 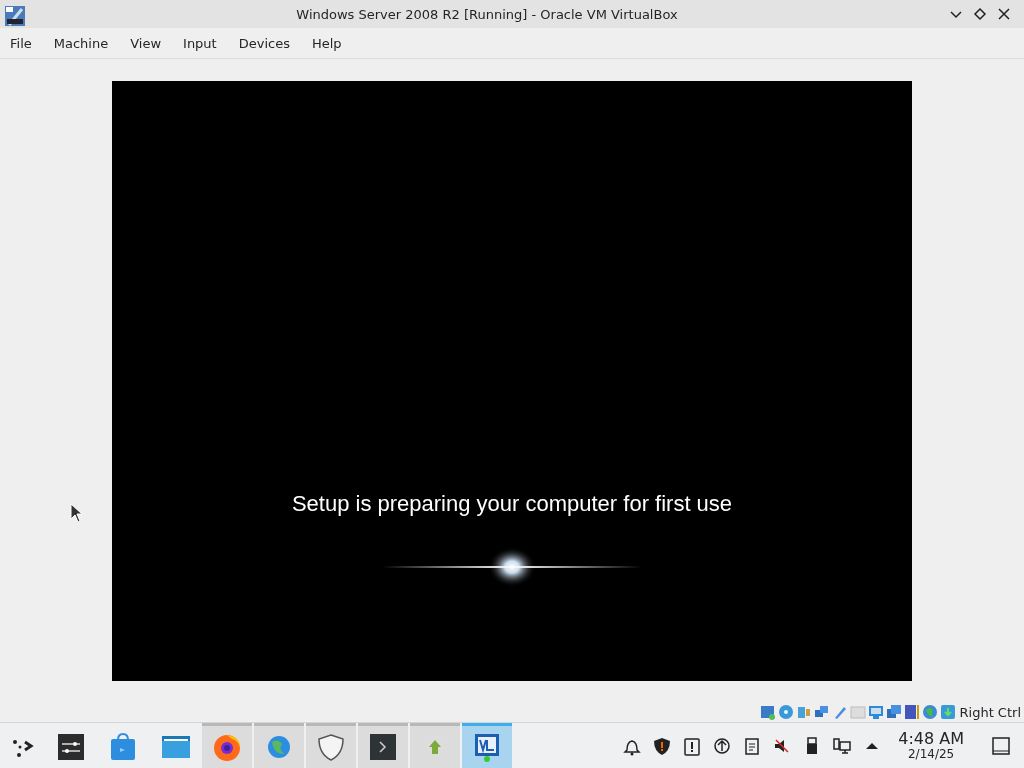 I want to click on sliders-icon, so click(x=71, y=747).